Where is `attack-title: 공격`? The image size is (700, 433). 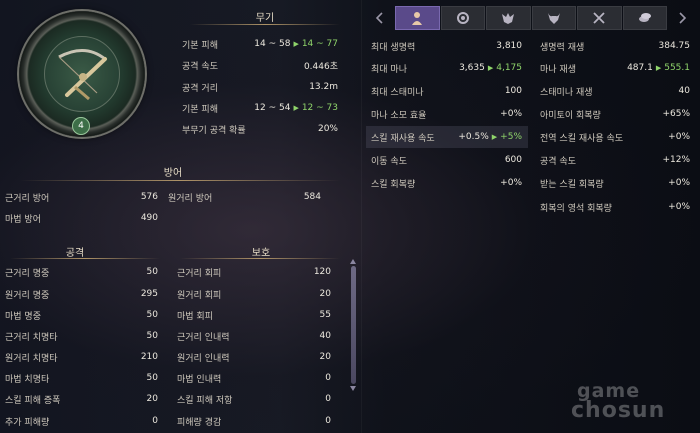
attack-title: 공격 is located at coordinates (75, 253).